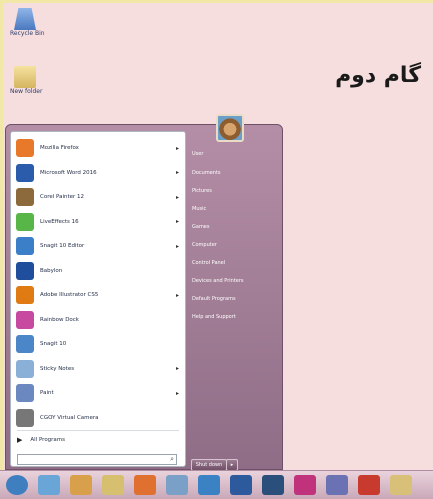  I want to click on user-picture-avatar, so click(230, 128).